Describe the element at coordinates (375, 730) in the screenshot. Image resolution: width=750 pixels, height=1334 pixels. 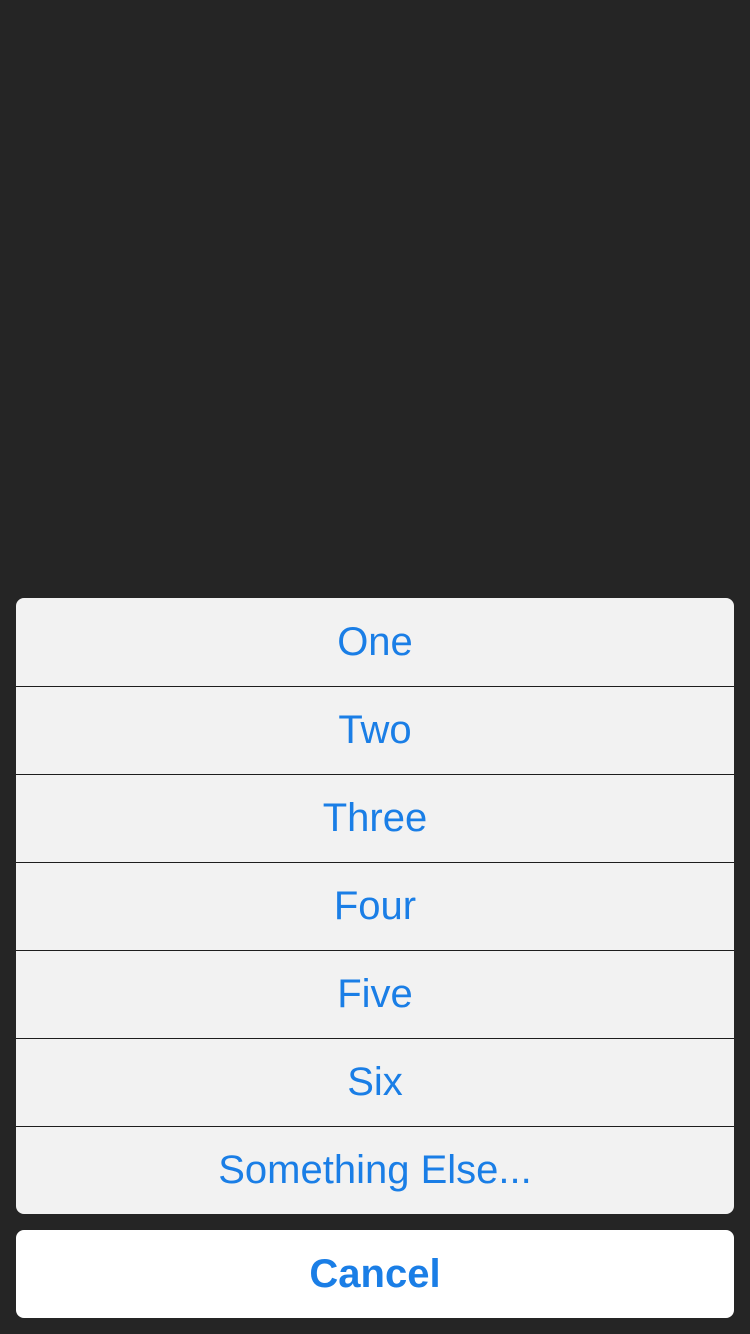
I see `action-option-two: Two` at that location.